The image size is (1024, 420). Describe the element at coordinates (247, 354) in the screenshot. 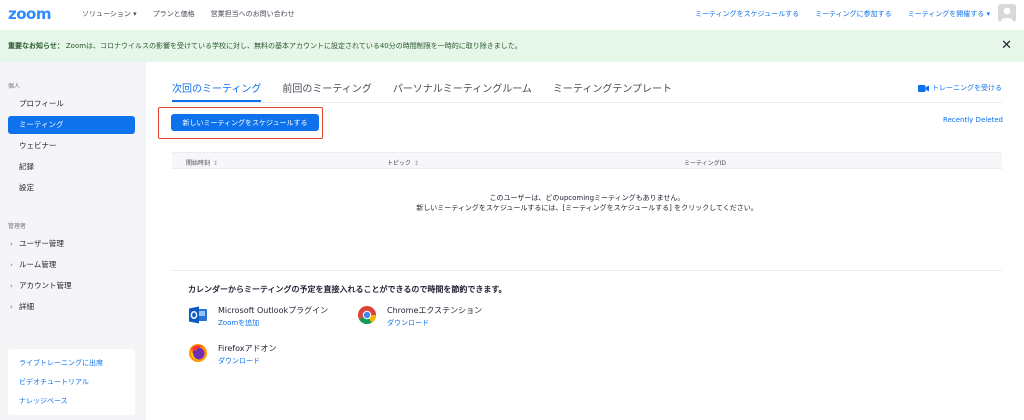

I see `extension-text: Firefoxアドオン ダウンロード` at that location.